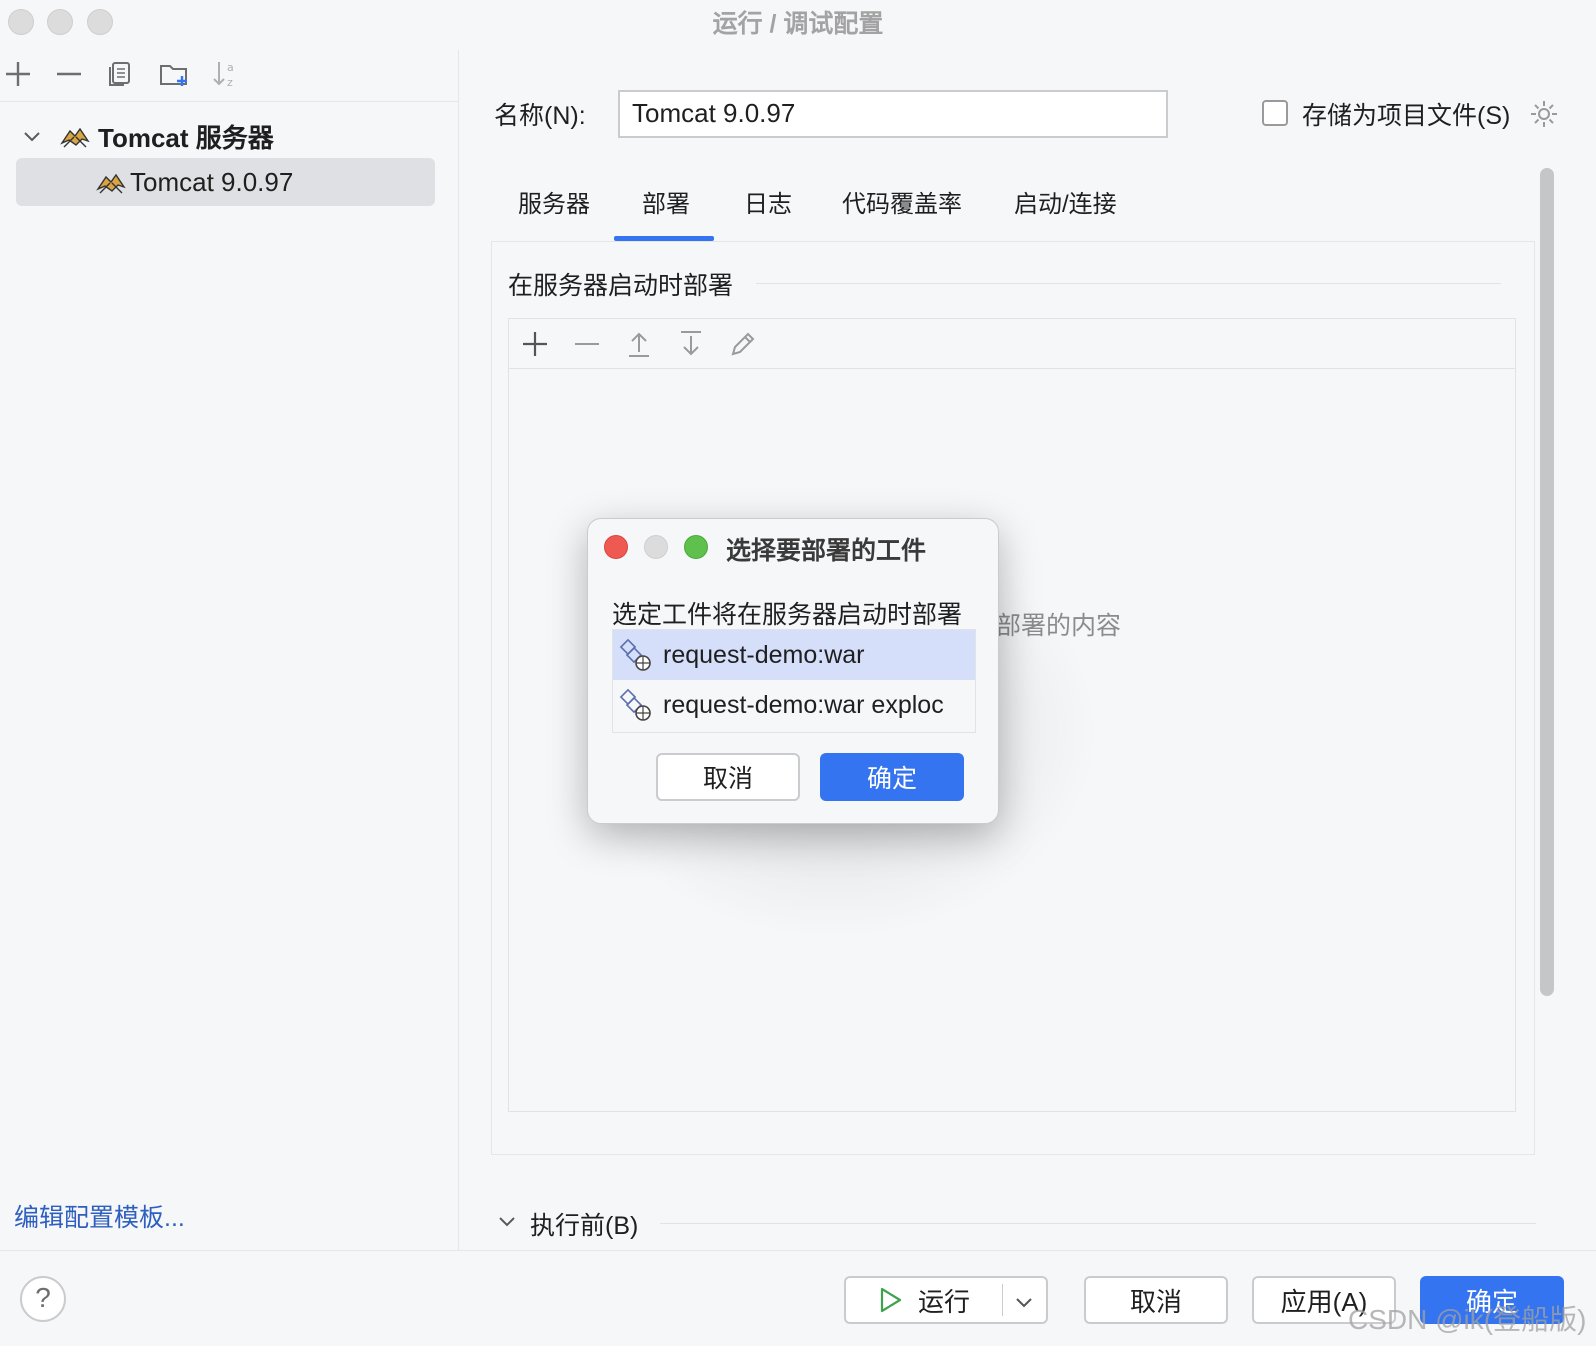 Image resolution: width=1596 pixels, height=1346 pixels. I want to click on tree-group-label: Tomcat 服务器, so click(186, 137).